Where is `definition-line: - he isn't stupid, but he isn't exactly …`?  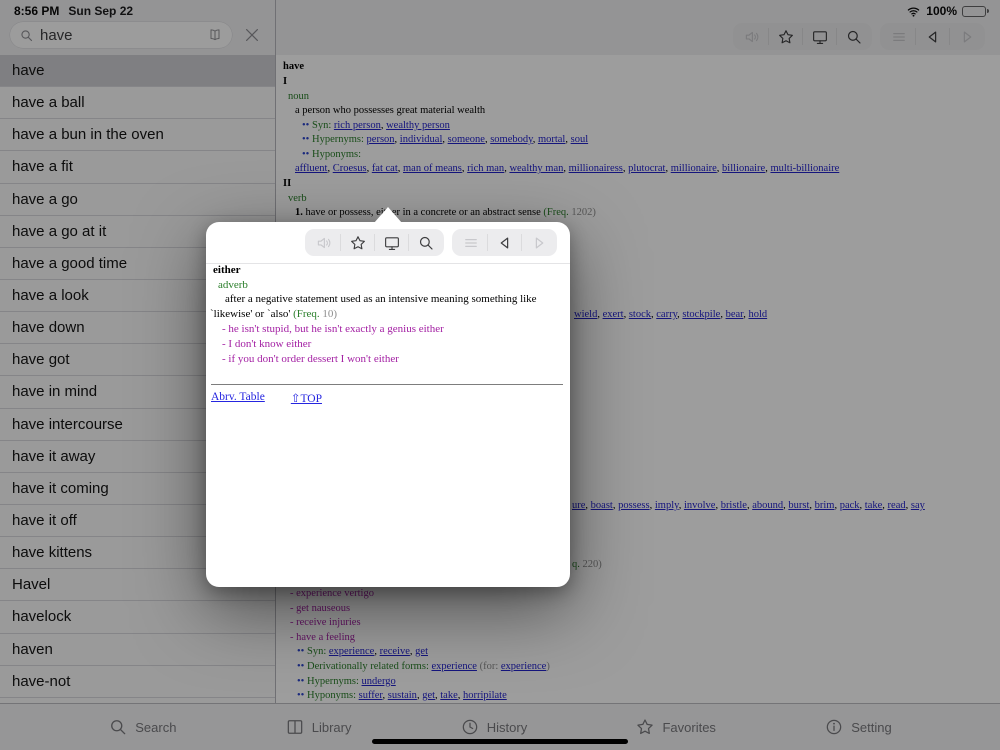 definition-line: - he isn't stupid, but he isn't exactly … is located at coordinates (333, 329).